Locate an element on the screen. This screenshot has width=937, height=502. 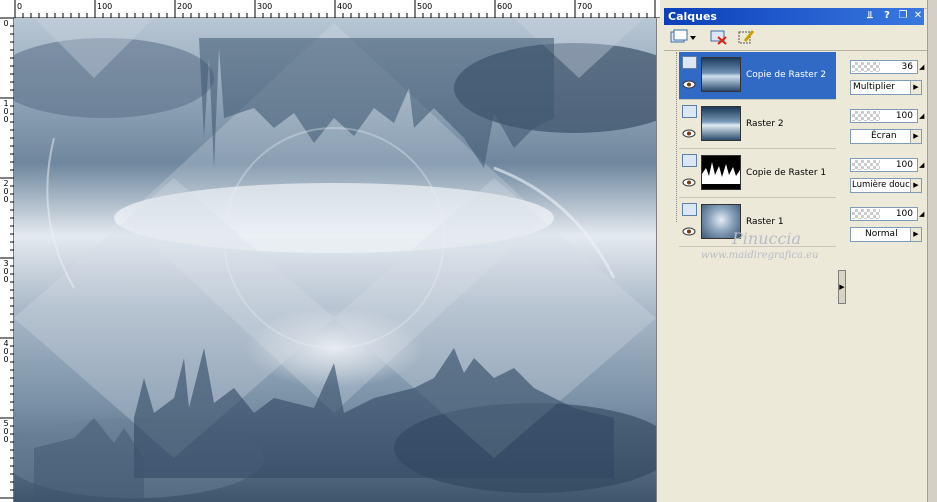
close-icon: ✕ is located at coordinates (918, 16).